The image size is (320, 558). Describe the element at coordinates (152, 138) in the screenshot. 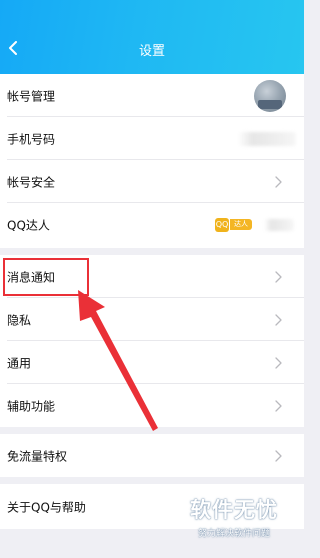

I see `settings-item-phone-number: 手机号码` at that location.